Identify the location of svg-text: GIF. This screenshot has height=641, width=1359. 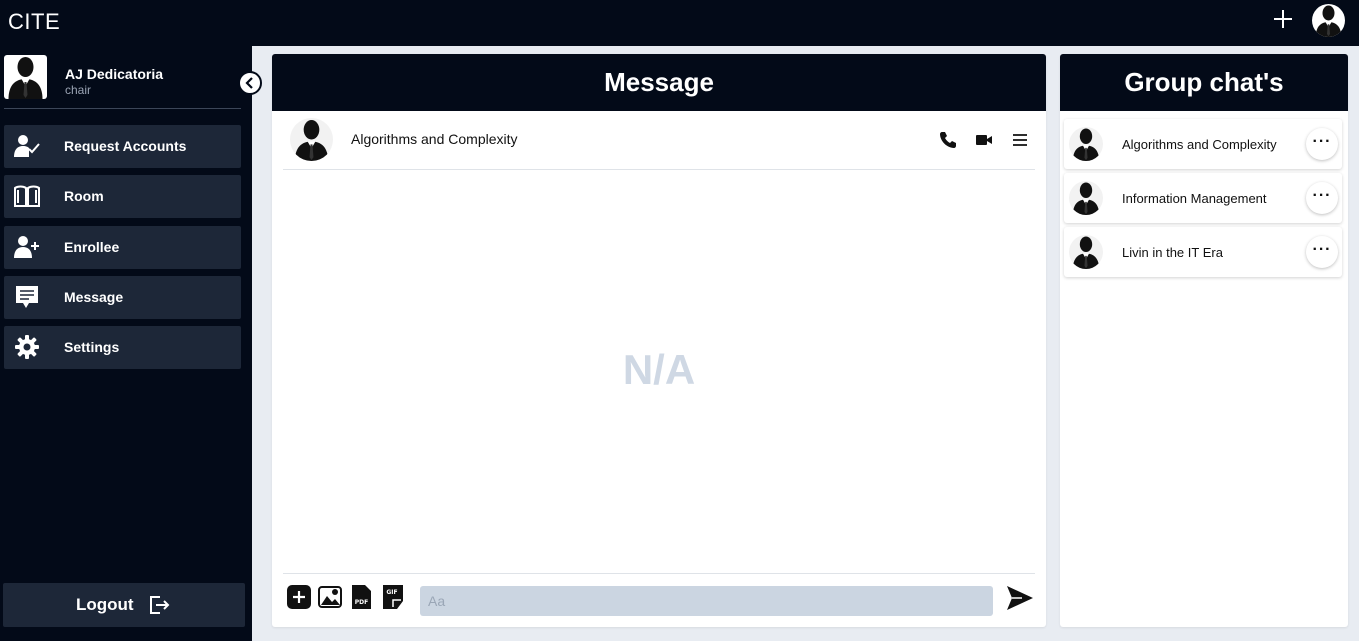
(391, 592).